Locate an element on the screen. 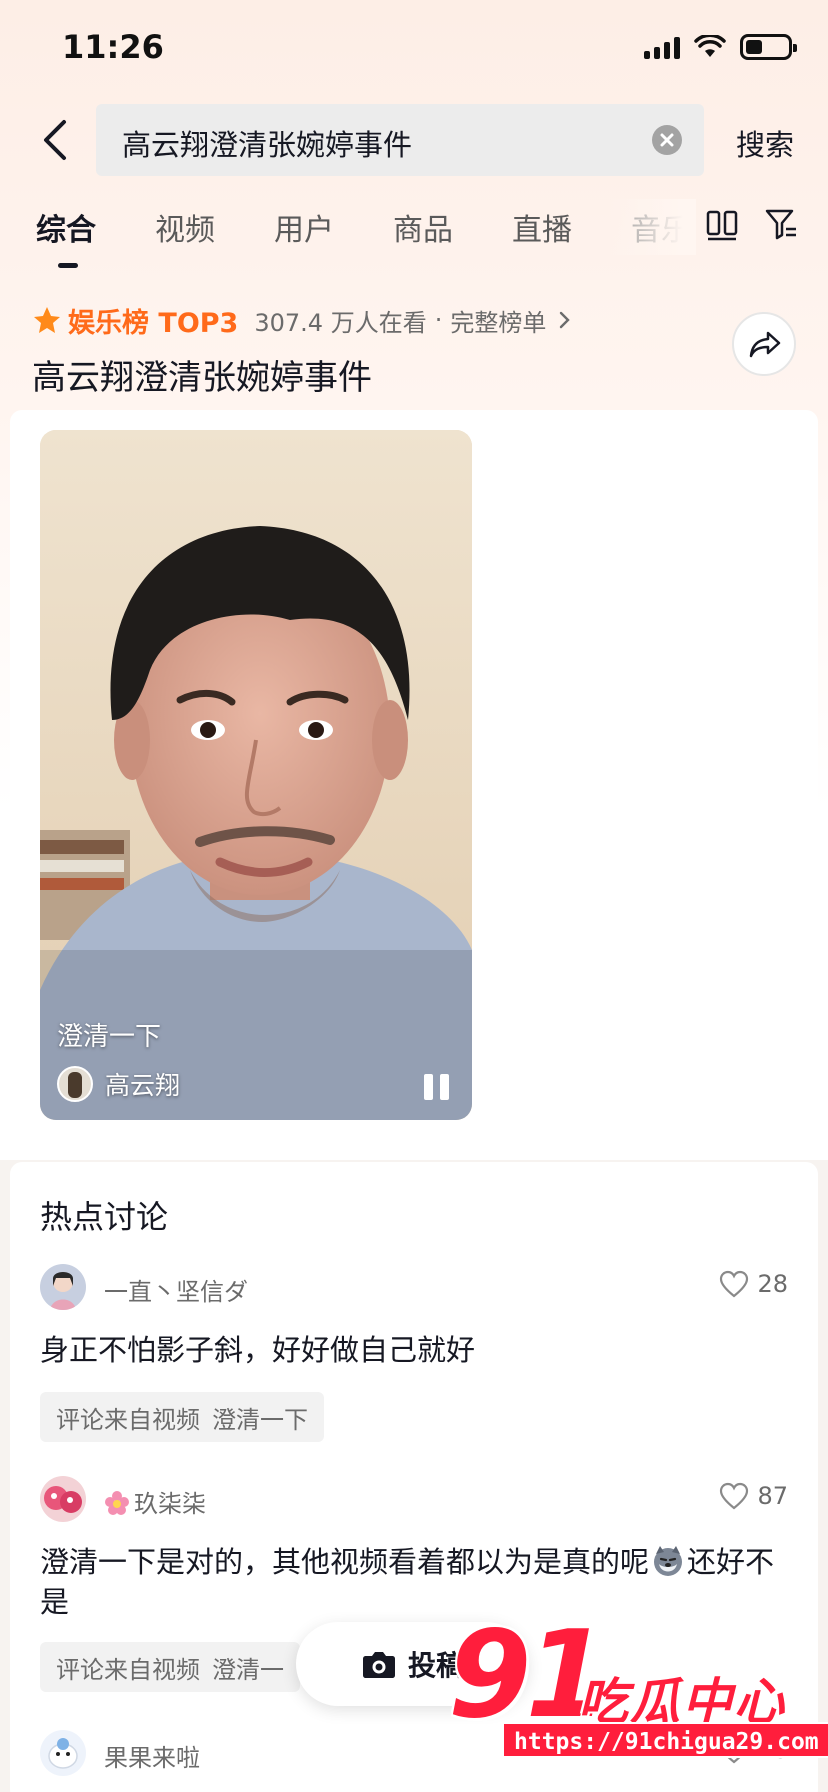  status-icons is located at coordinates (720, 47).